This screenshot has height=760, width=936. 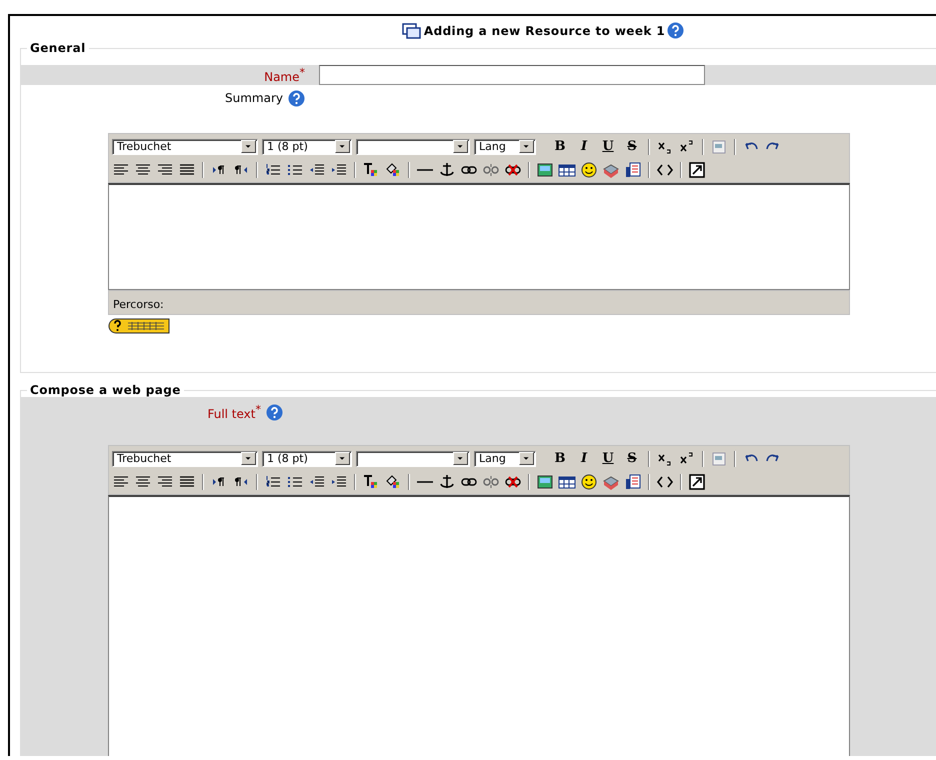 I want to click on path-label: Percorso:, so click(x=138, y=304).